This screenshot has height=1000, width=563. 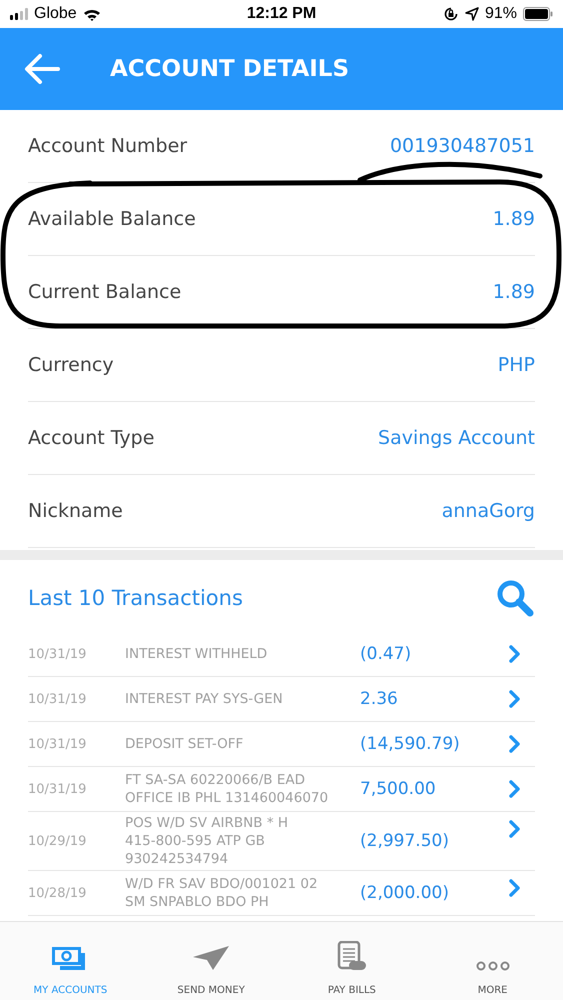 What do you see at coordinates (211, 958) in the screenshot?
I see `paper-plane-icon` at bounding box center [211, 958].